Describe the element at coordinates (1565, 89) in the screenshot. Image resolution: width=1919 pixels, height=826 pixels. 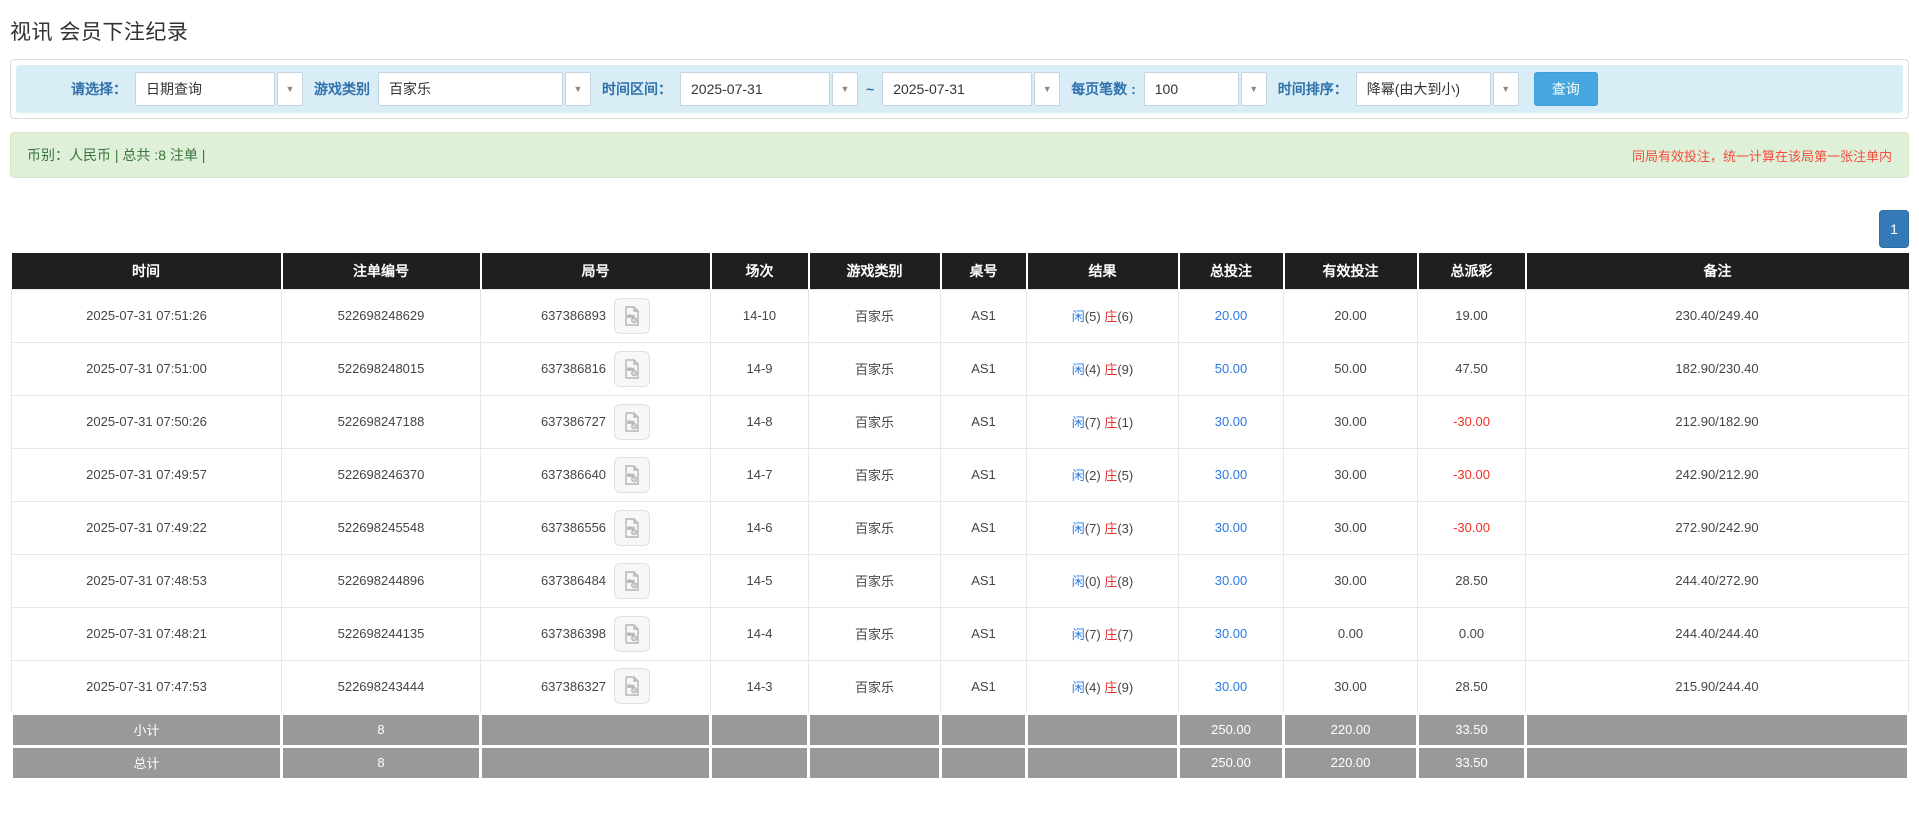
I see `search-button: 查询` at that location.